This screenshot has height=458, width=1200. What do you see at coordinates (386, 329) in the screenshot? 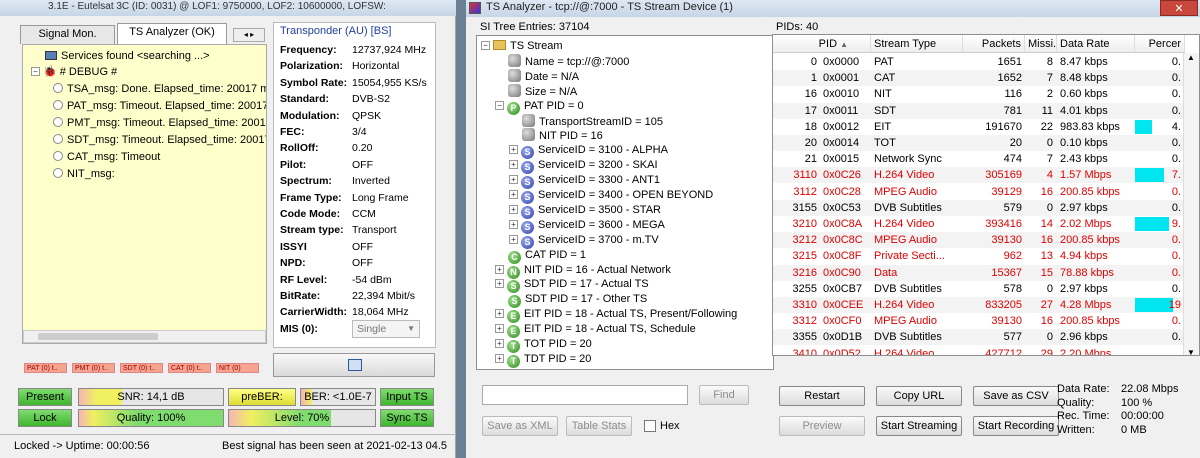
I see `mis-select: Single ▼` at bounding box center [386, 329].